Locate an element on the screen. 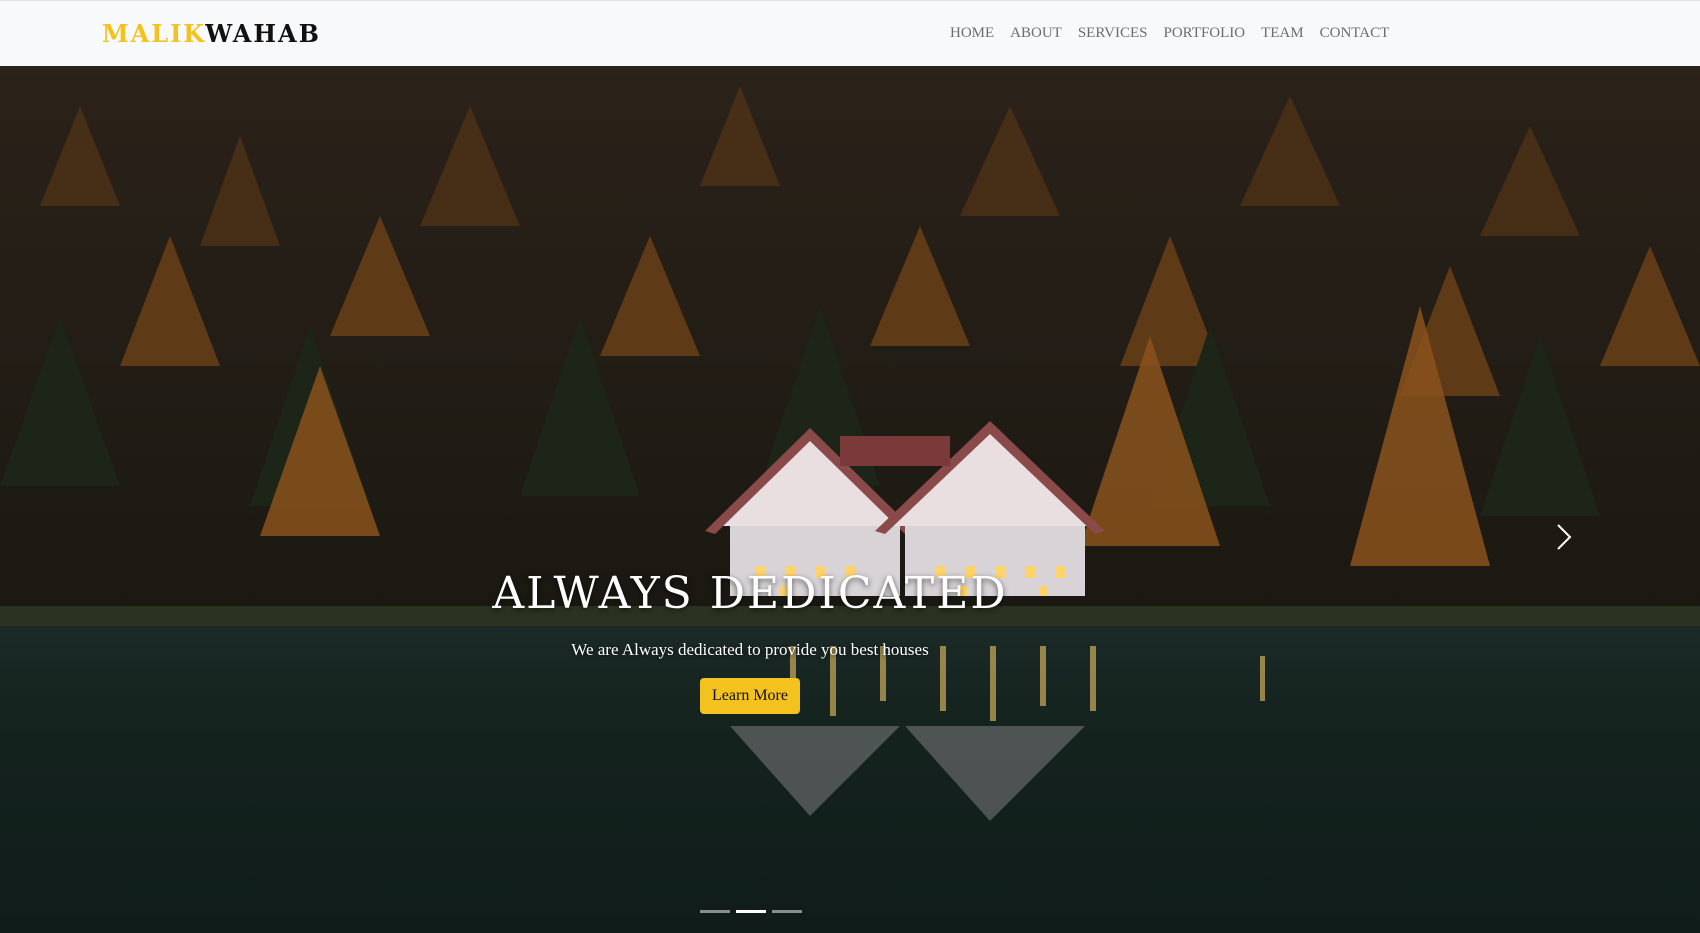  nav-team: TEAM is located at coordinates (1282, 33).